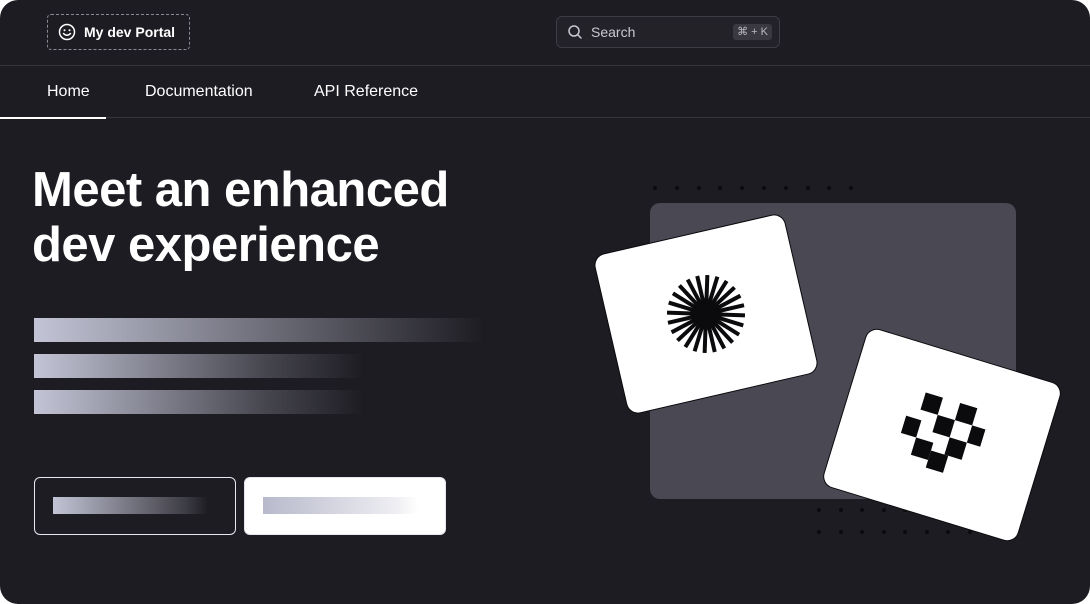  Describe the element at coordinates (130, 32) in the screenshot. I see `logo-label: My dev Portal` at that location.